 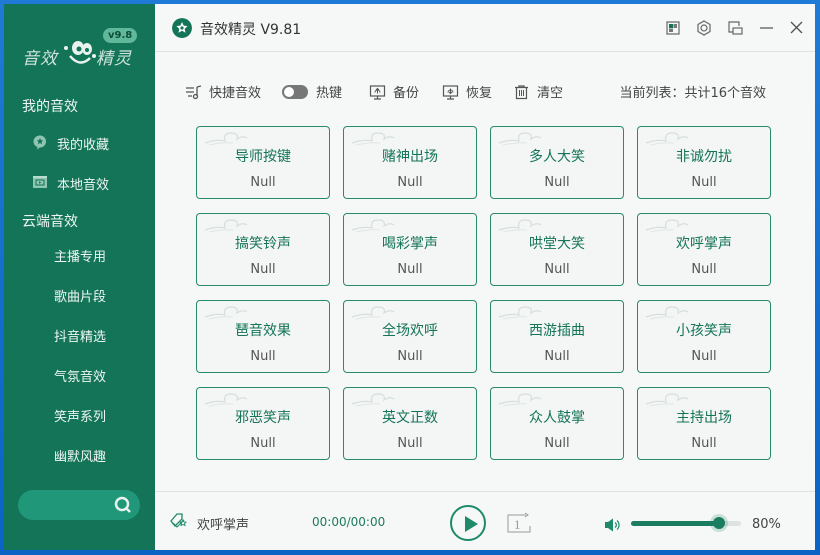 I want to click on skin-icon, so click(x=673, y=28).